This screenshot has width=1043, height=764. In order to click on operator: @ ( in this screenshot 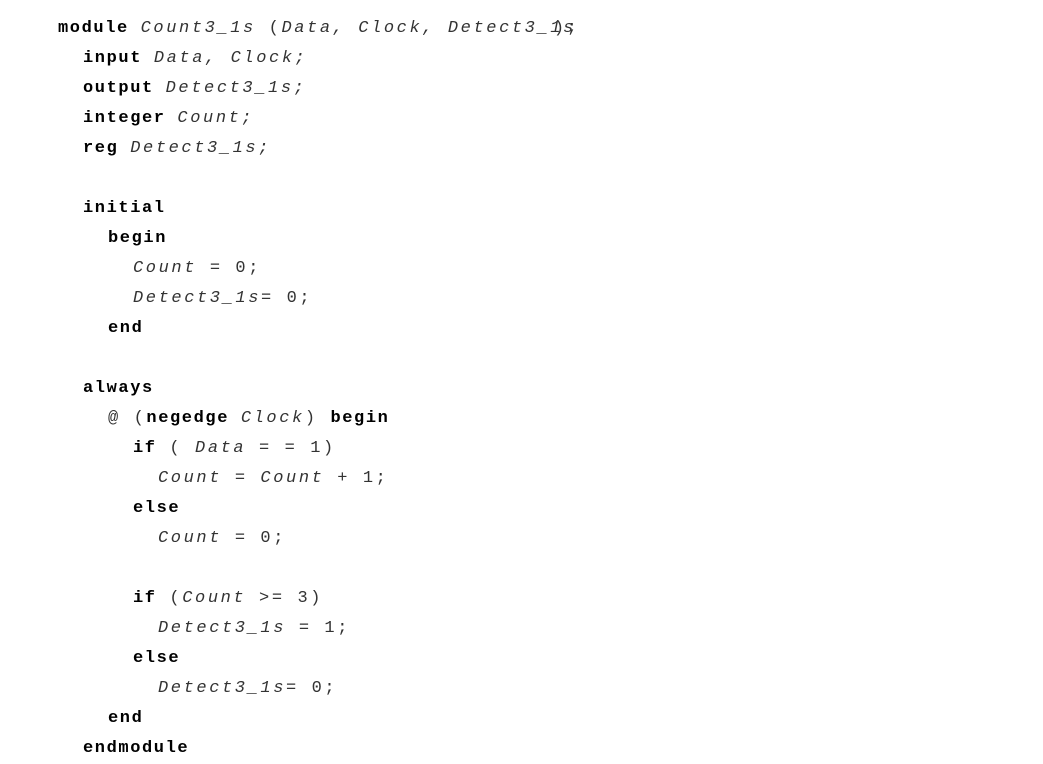, I will do `click(127, 418)`.